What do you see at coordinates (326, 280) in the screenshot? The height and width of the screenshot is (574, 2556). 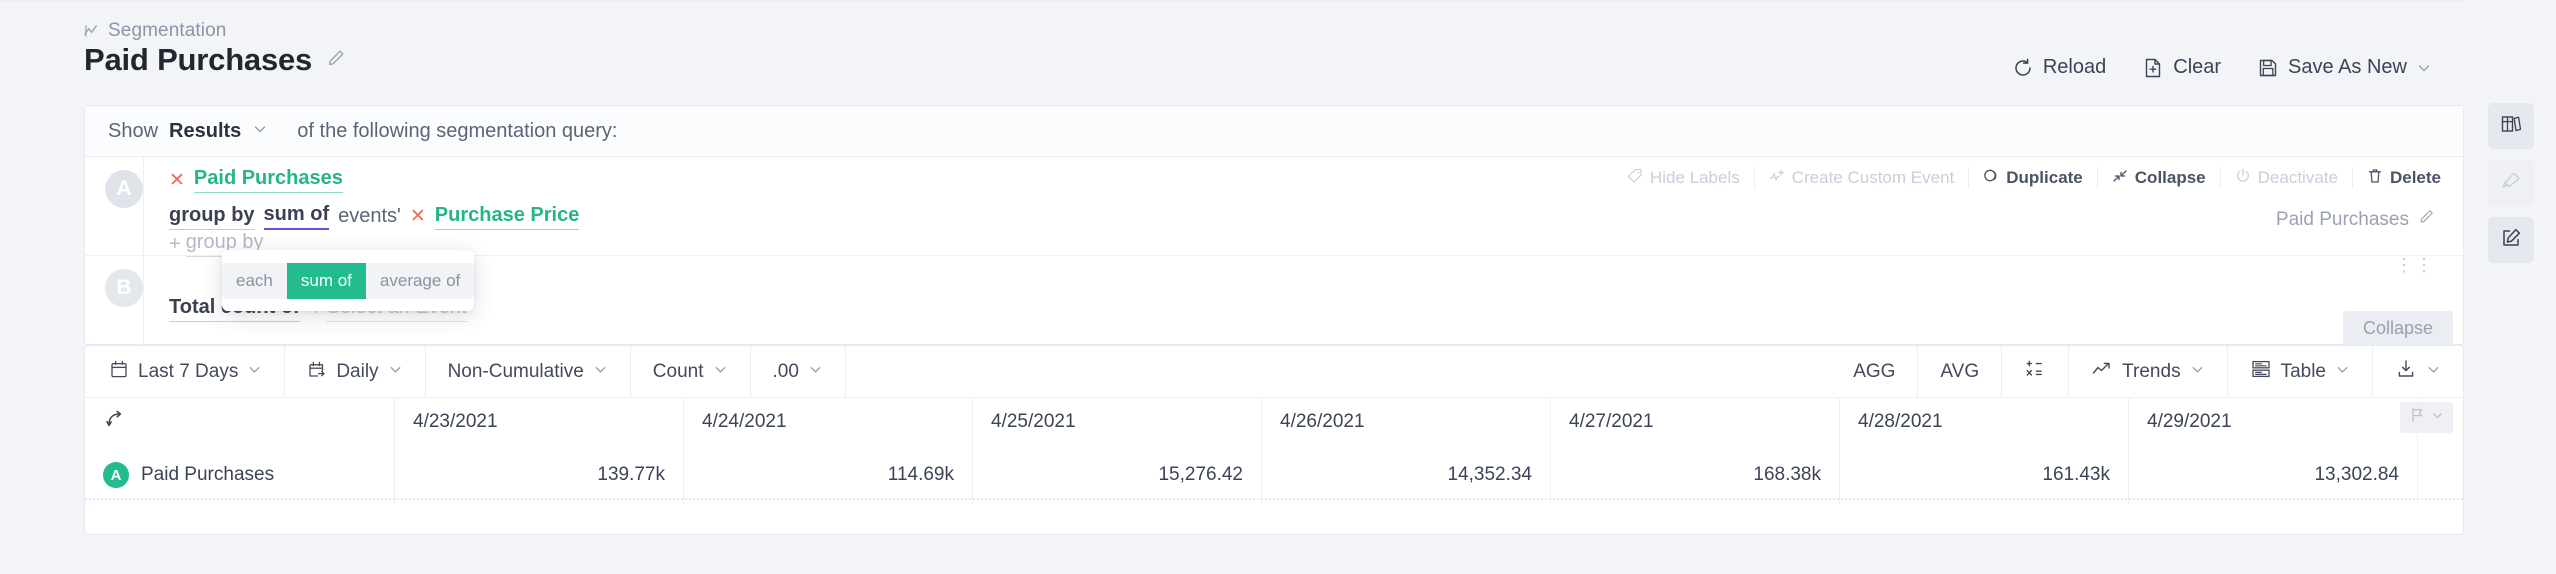 I see `segment-sum-of: sum of` at bounding box center [326, 280].